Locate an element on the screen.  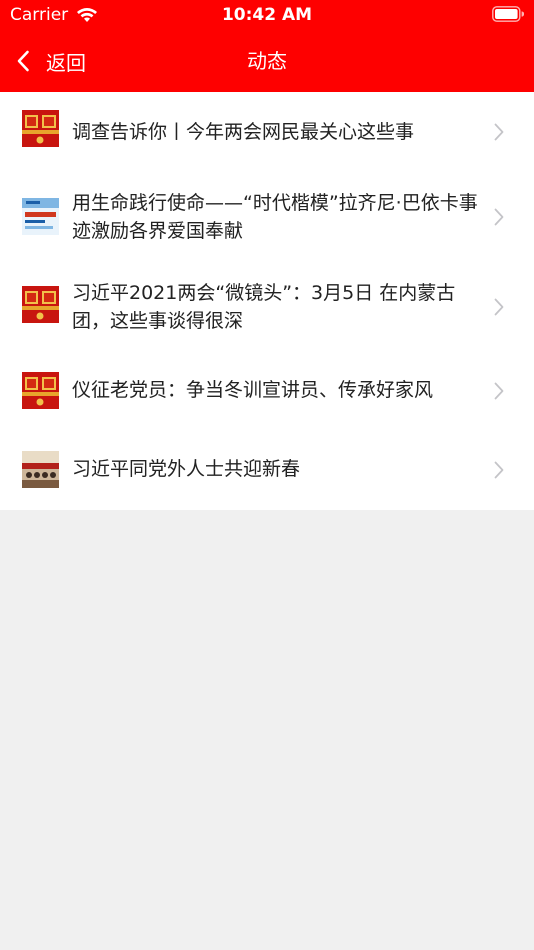
page-title: 动态 is located at coordinates (267, 61).